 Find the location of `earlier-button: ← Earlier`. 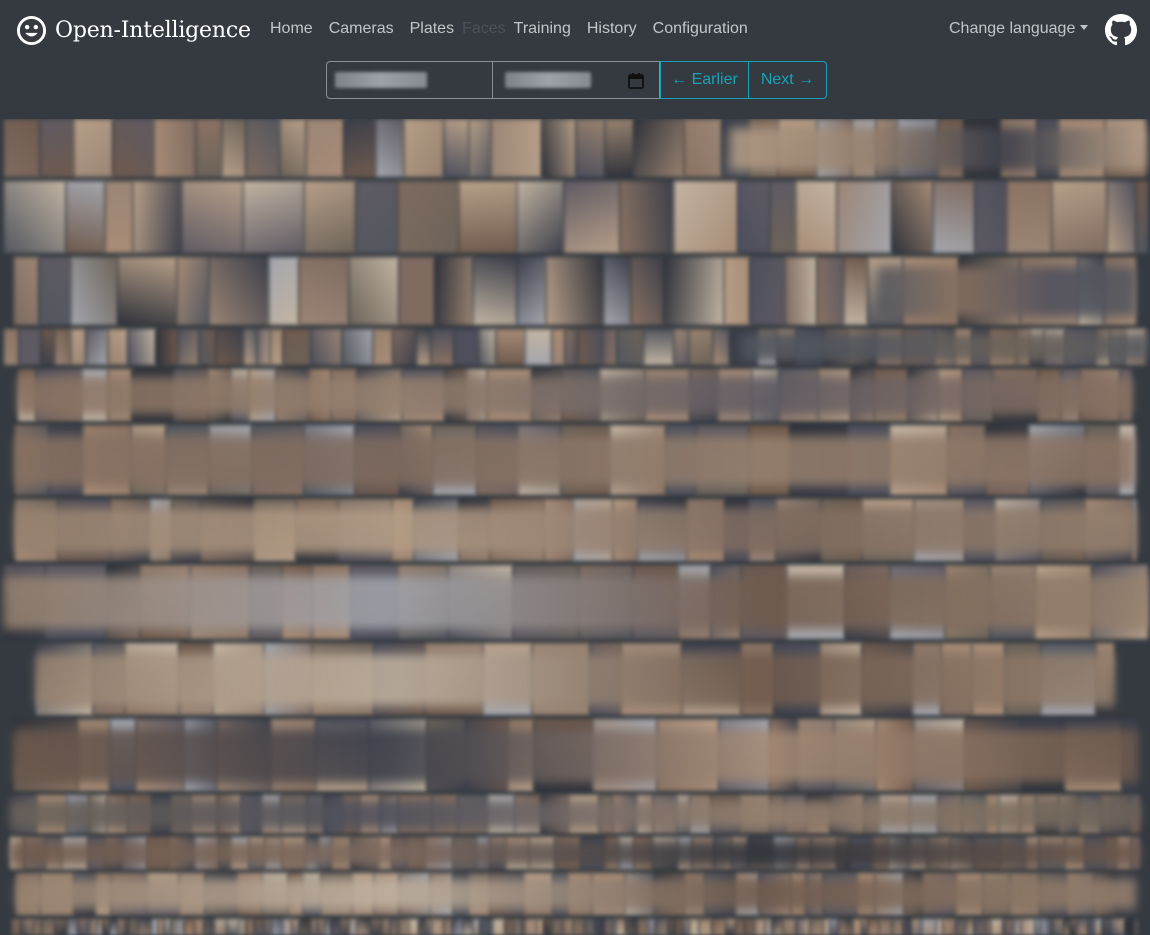

earlier-button: ← Earlier is located at coordinates (704, 80).